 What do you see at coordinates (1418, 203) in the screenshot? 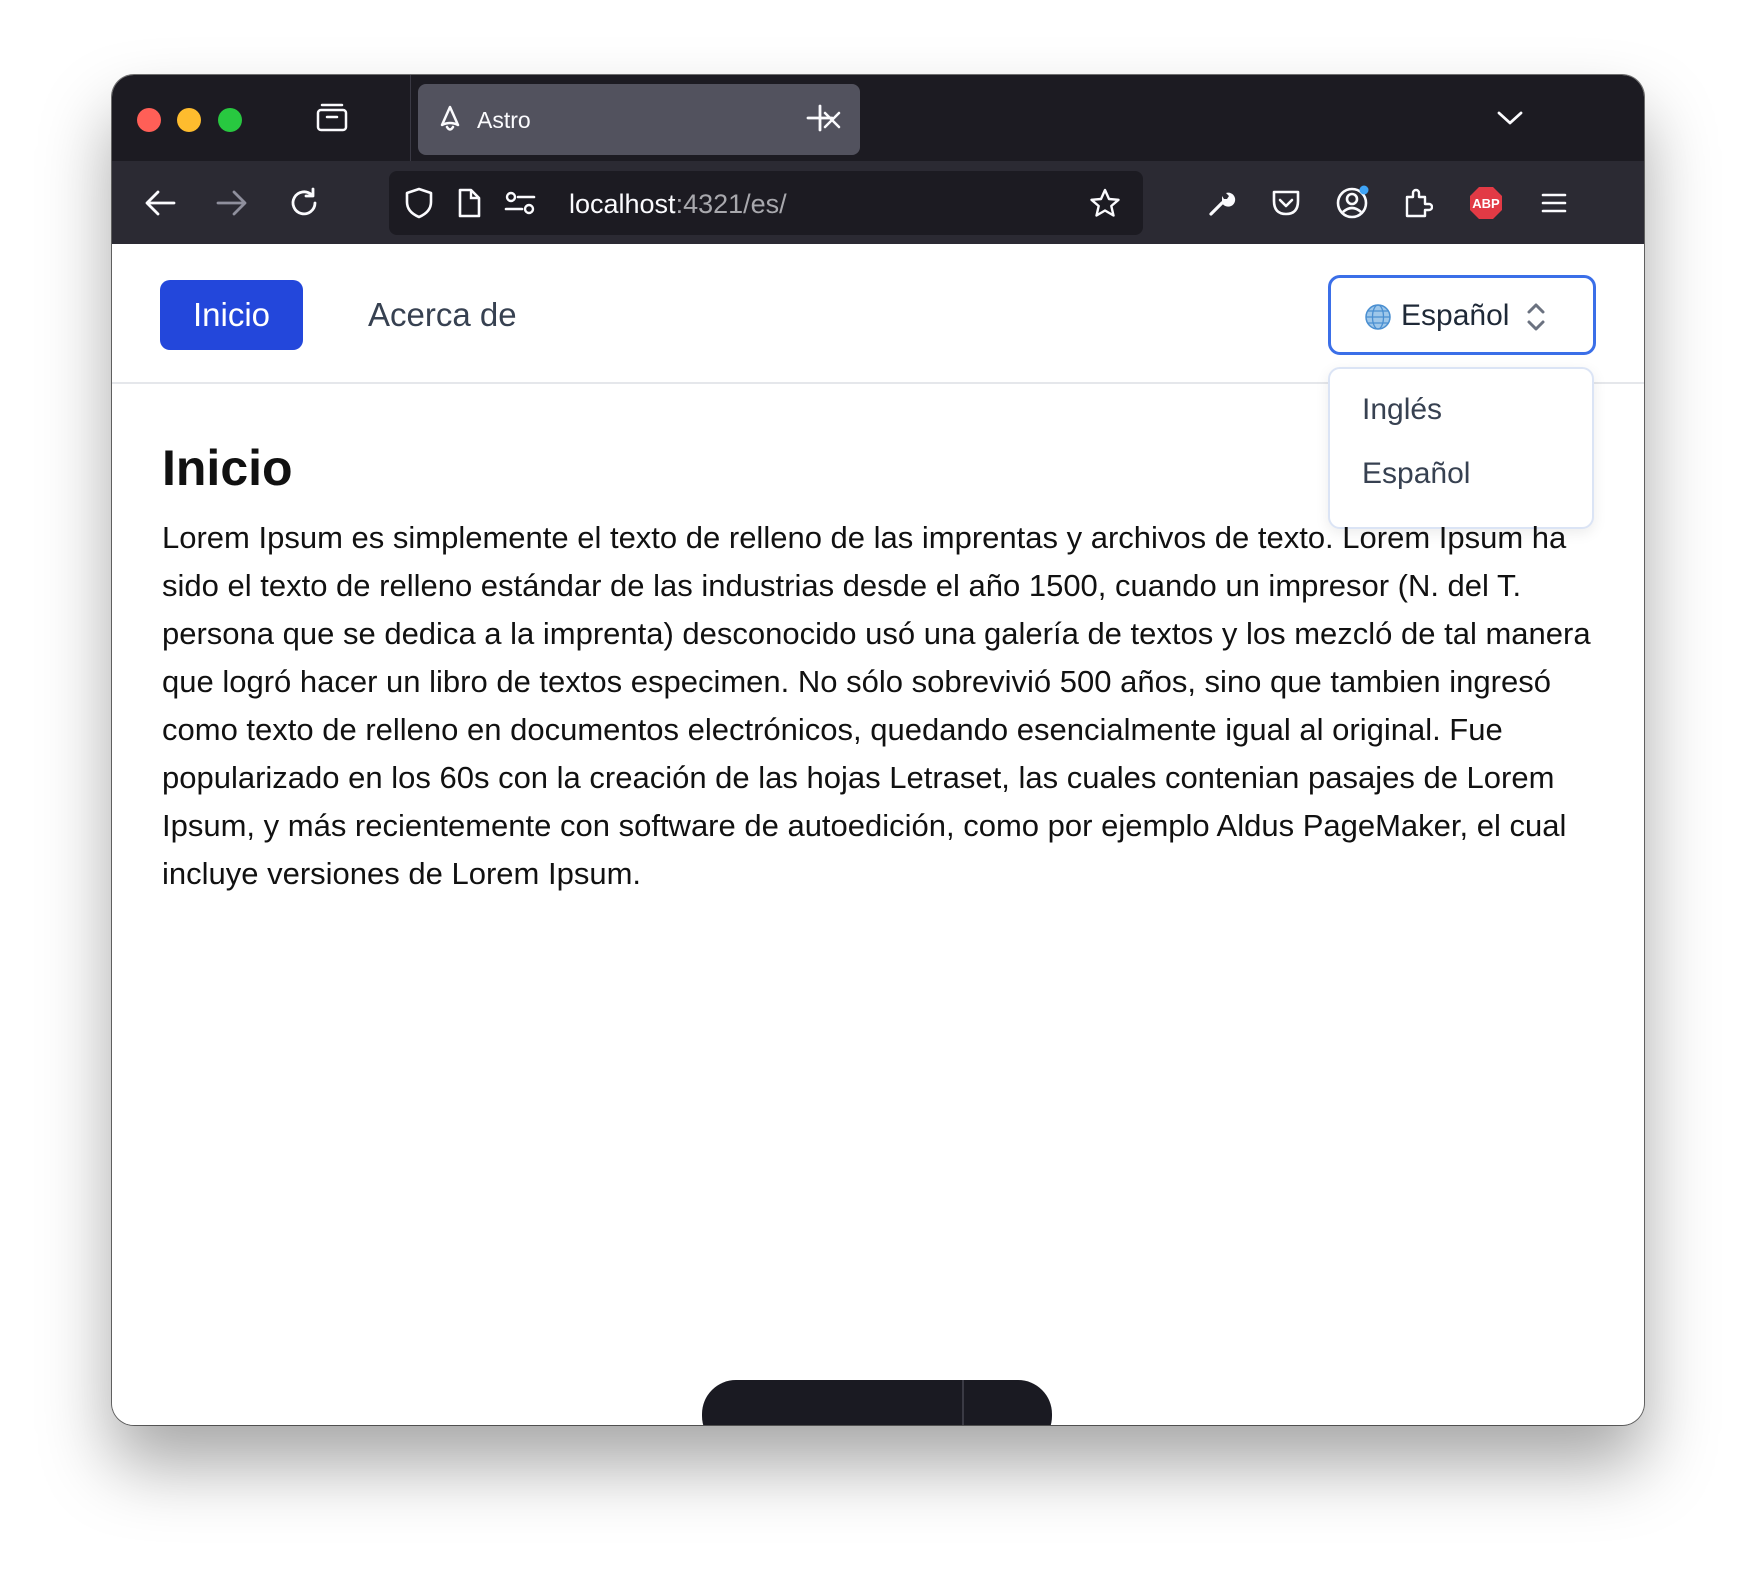
I see `extensions-icon` at bounding box center [1418, 203].